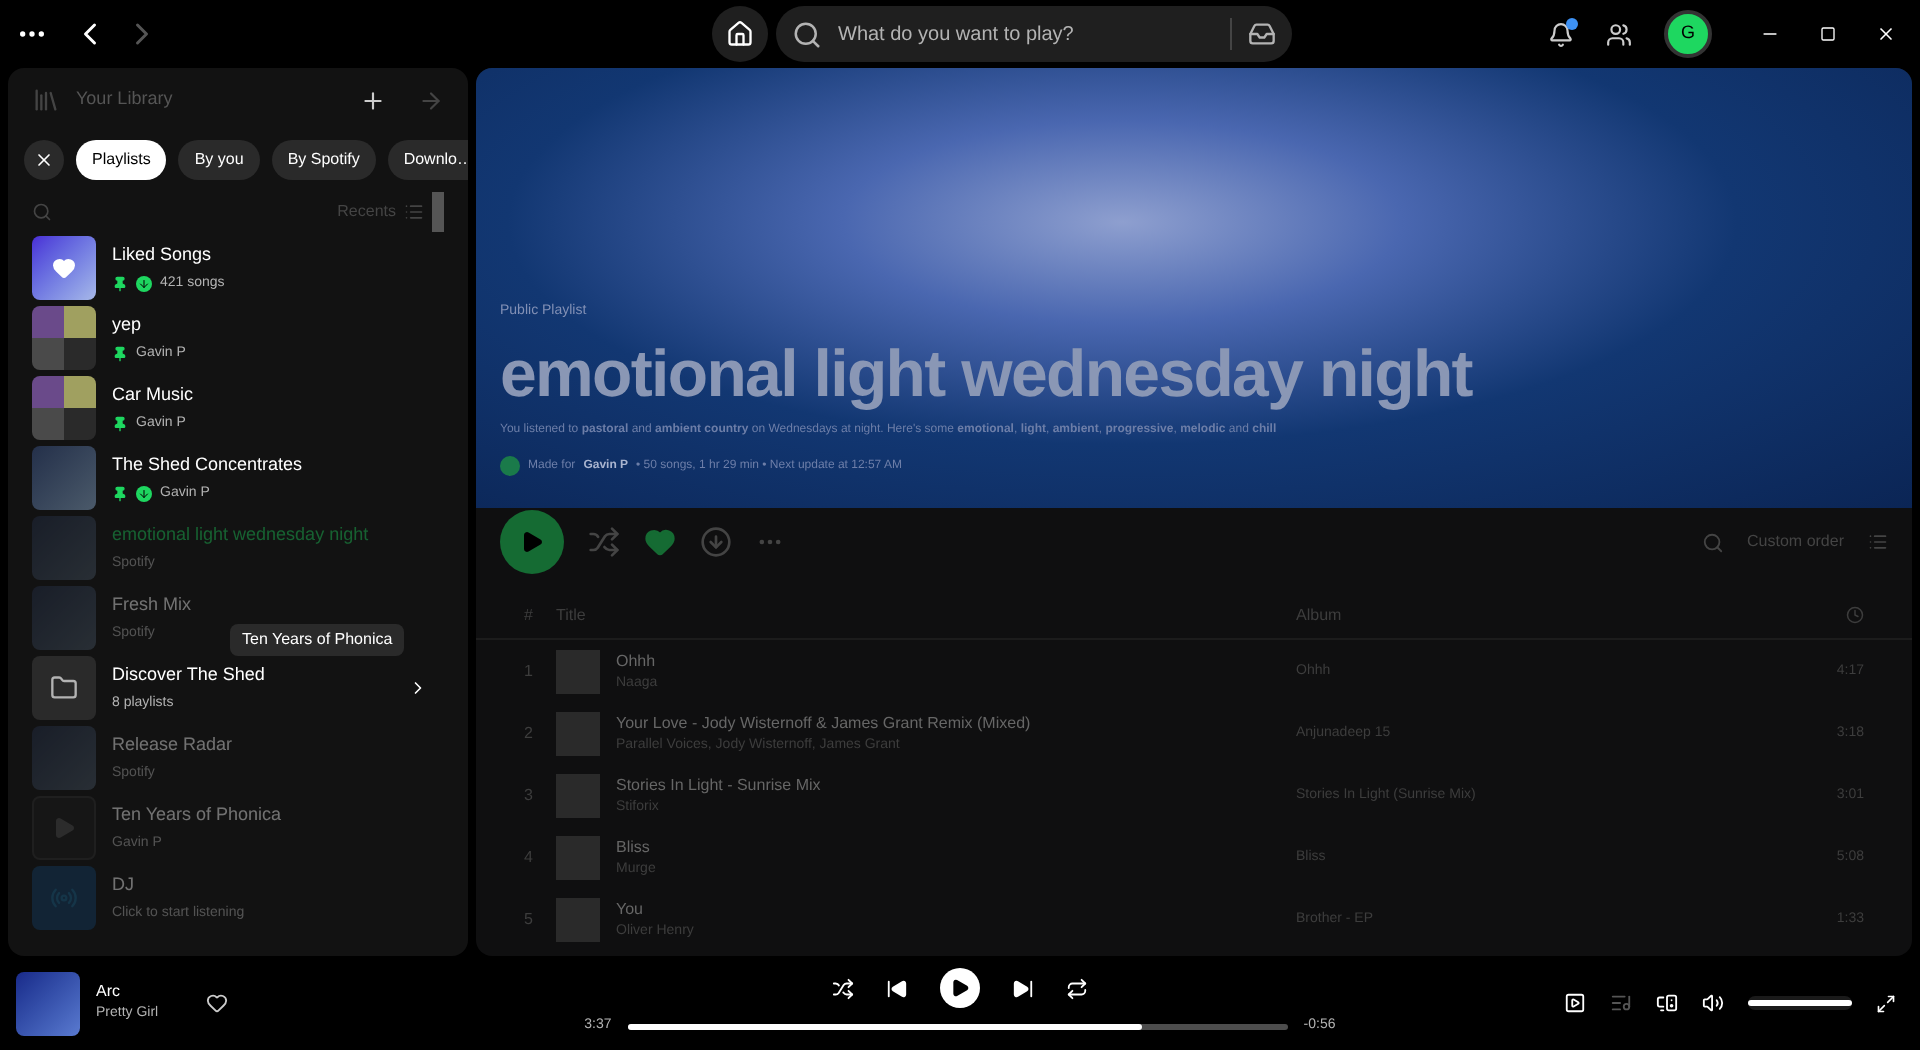 Image resolution: width=1920 pixels, height=1050 pixels. Describe the element at coordinates (188, 675) in the screenshot. I see `item-title: Discover The Shed` at that location.